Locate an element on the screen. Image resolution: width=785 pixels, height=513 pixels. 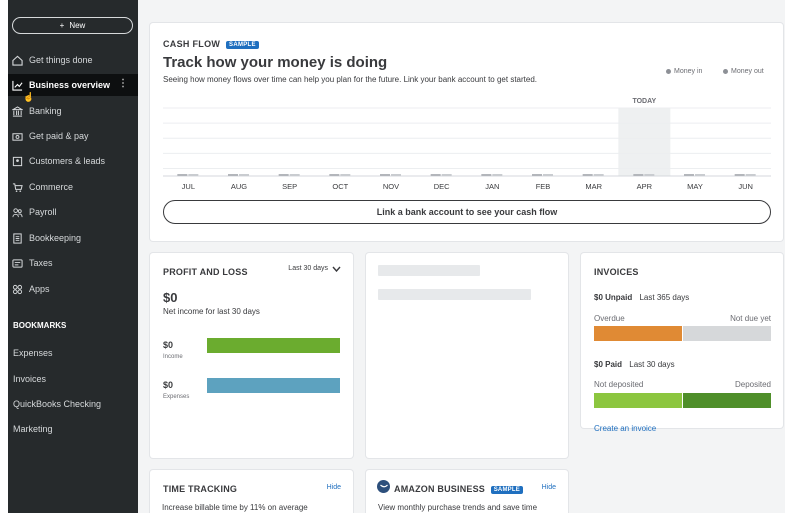
chevron-down-icon is located at coordinates (336, 269).